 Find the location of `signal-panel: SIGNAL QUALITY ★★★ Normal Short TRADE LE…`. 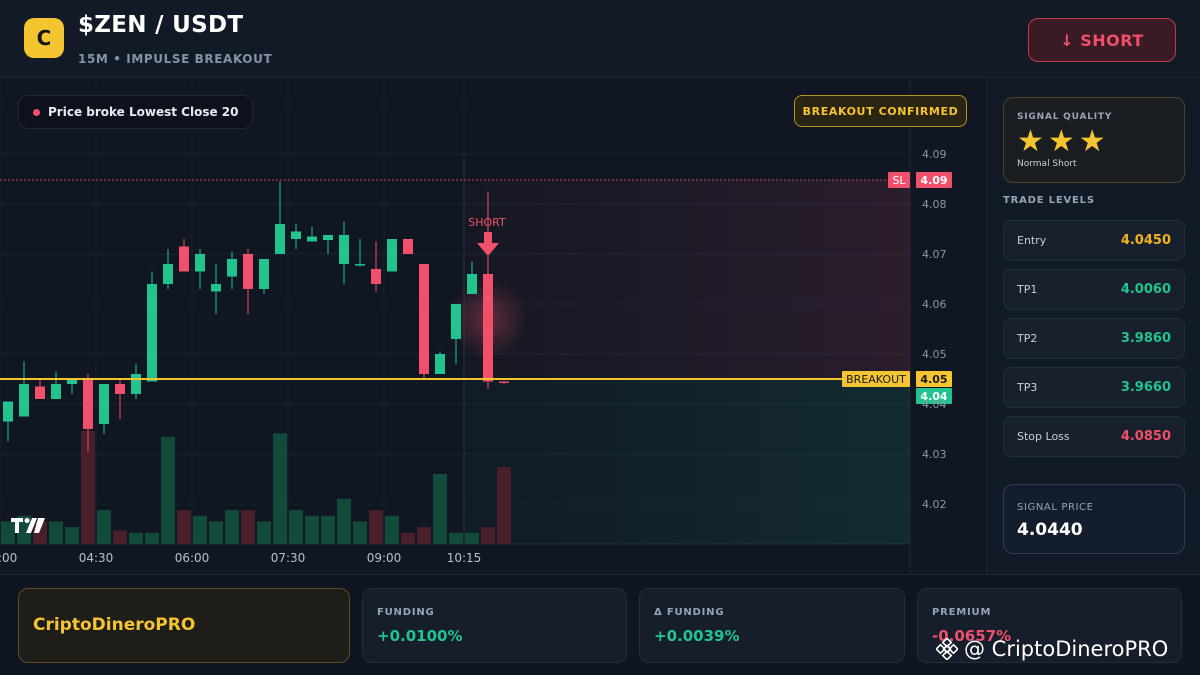

signal-panel: SIGNAL QUALITY ★★★ Normal Short TRADE LE… is located at coordinates (1093, 326).